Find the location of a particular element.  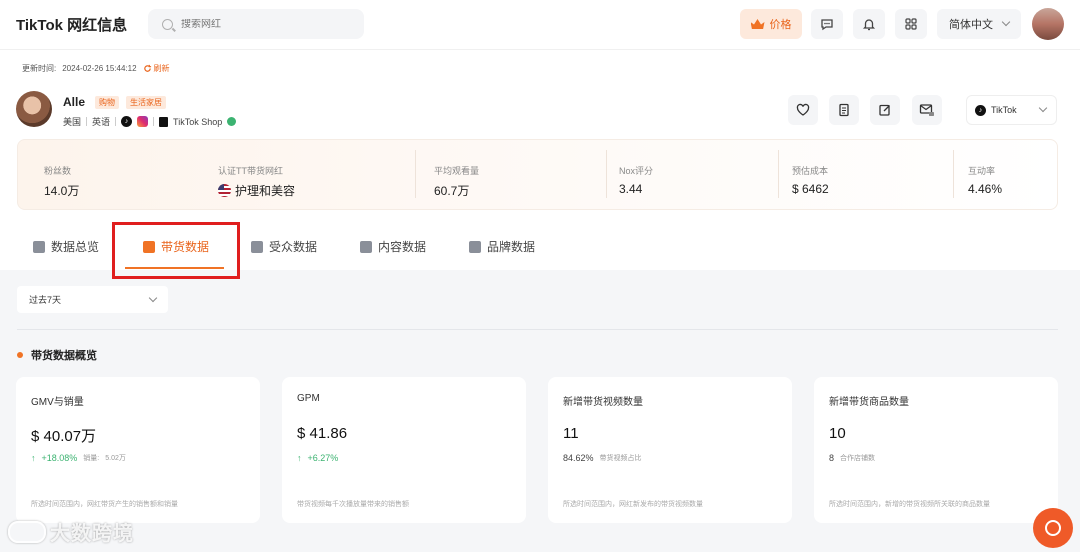

language-label: 简体中文 is located at coordinates (971, 25).